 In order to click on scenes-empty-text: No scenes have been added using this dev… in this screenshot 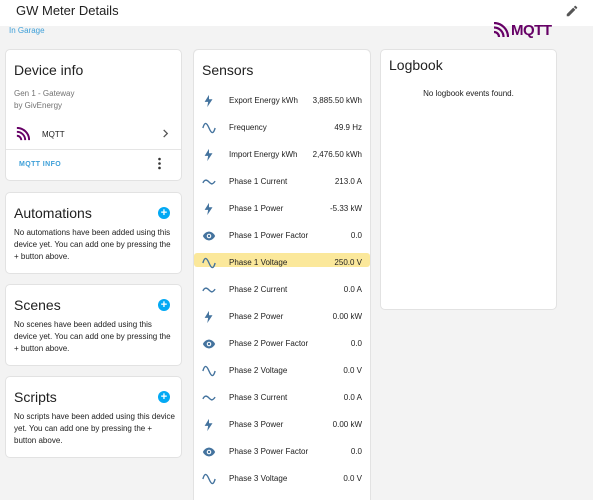, I will do `click(92, 336)`.